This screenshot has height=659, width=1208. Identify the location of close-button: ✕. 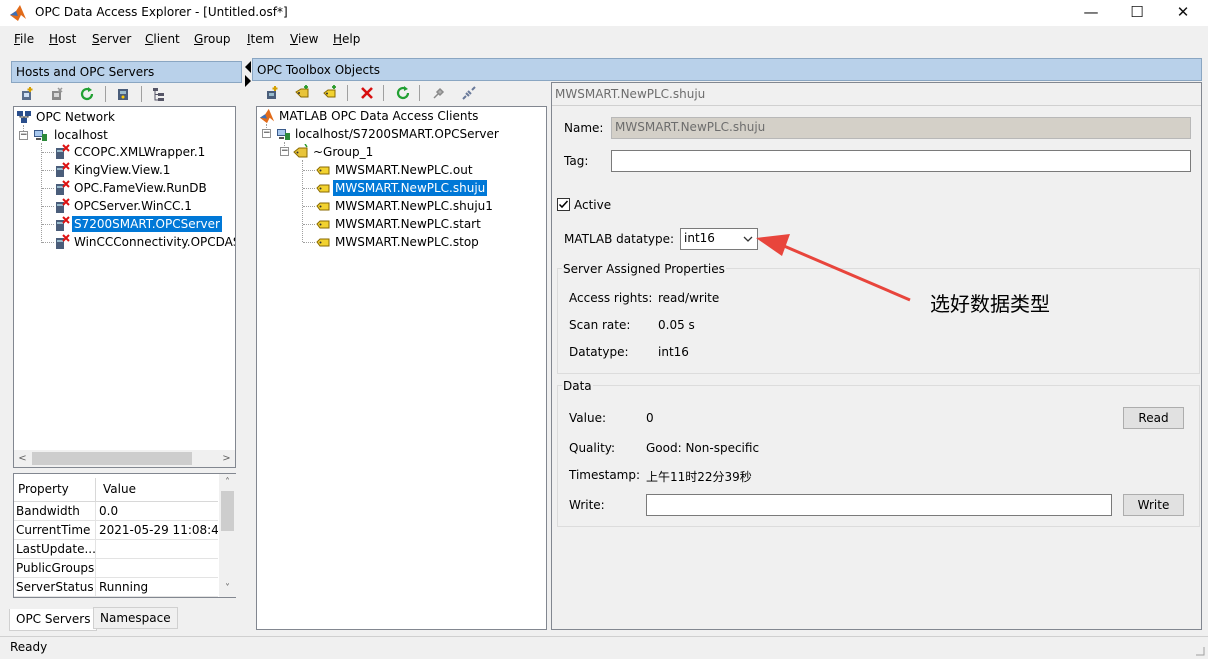
(1183, 13).